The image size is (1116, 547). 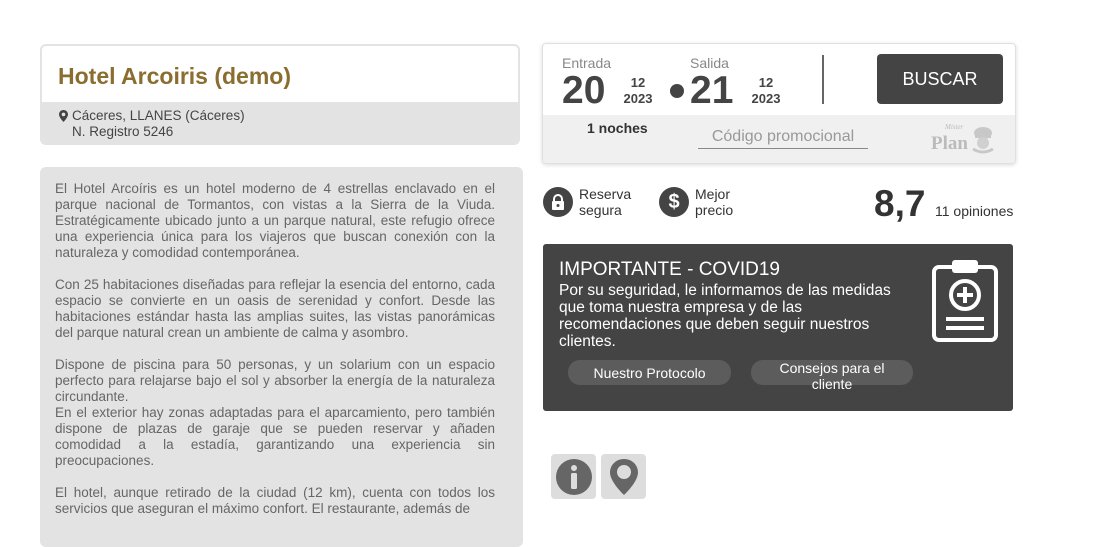 I want to click on medical-clipboard-icon, so click(x=965, y=301).